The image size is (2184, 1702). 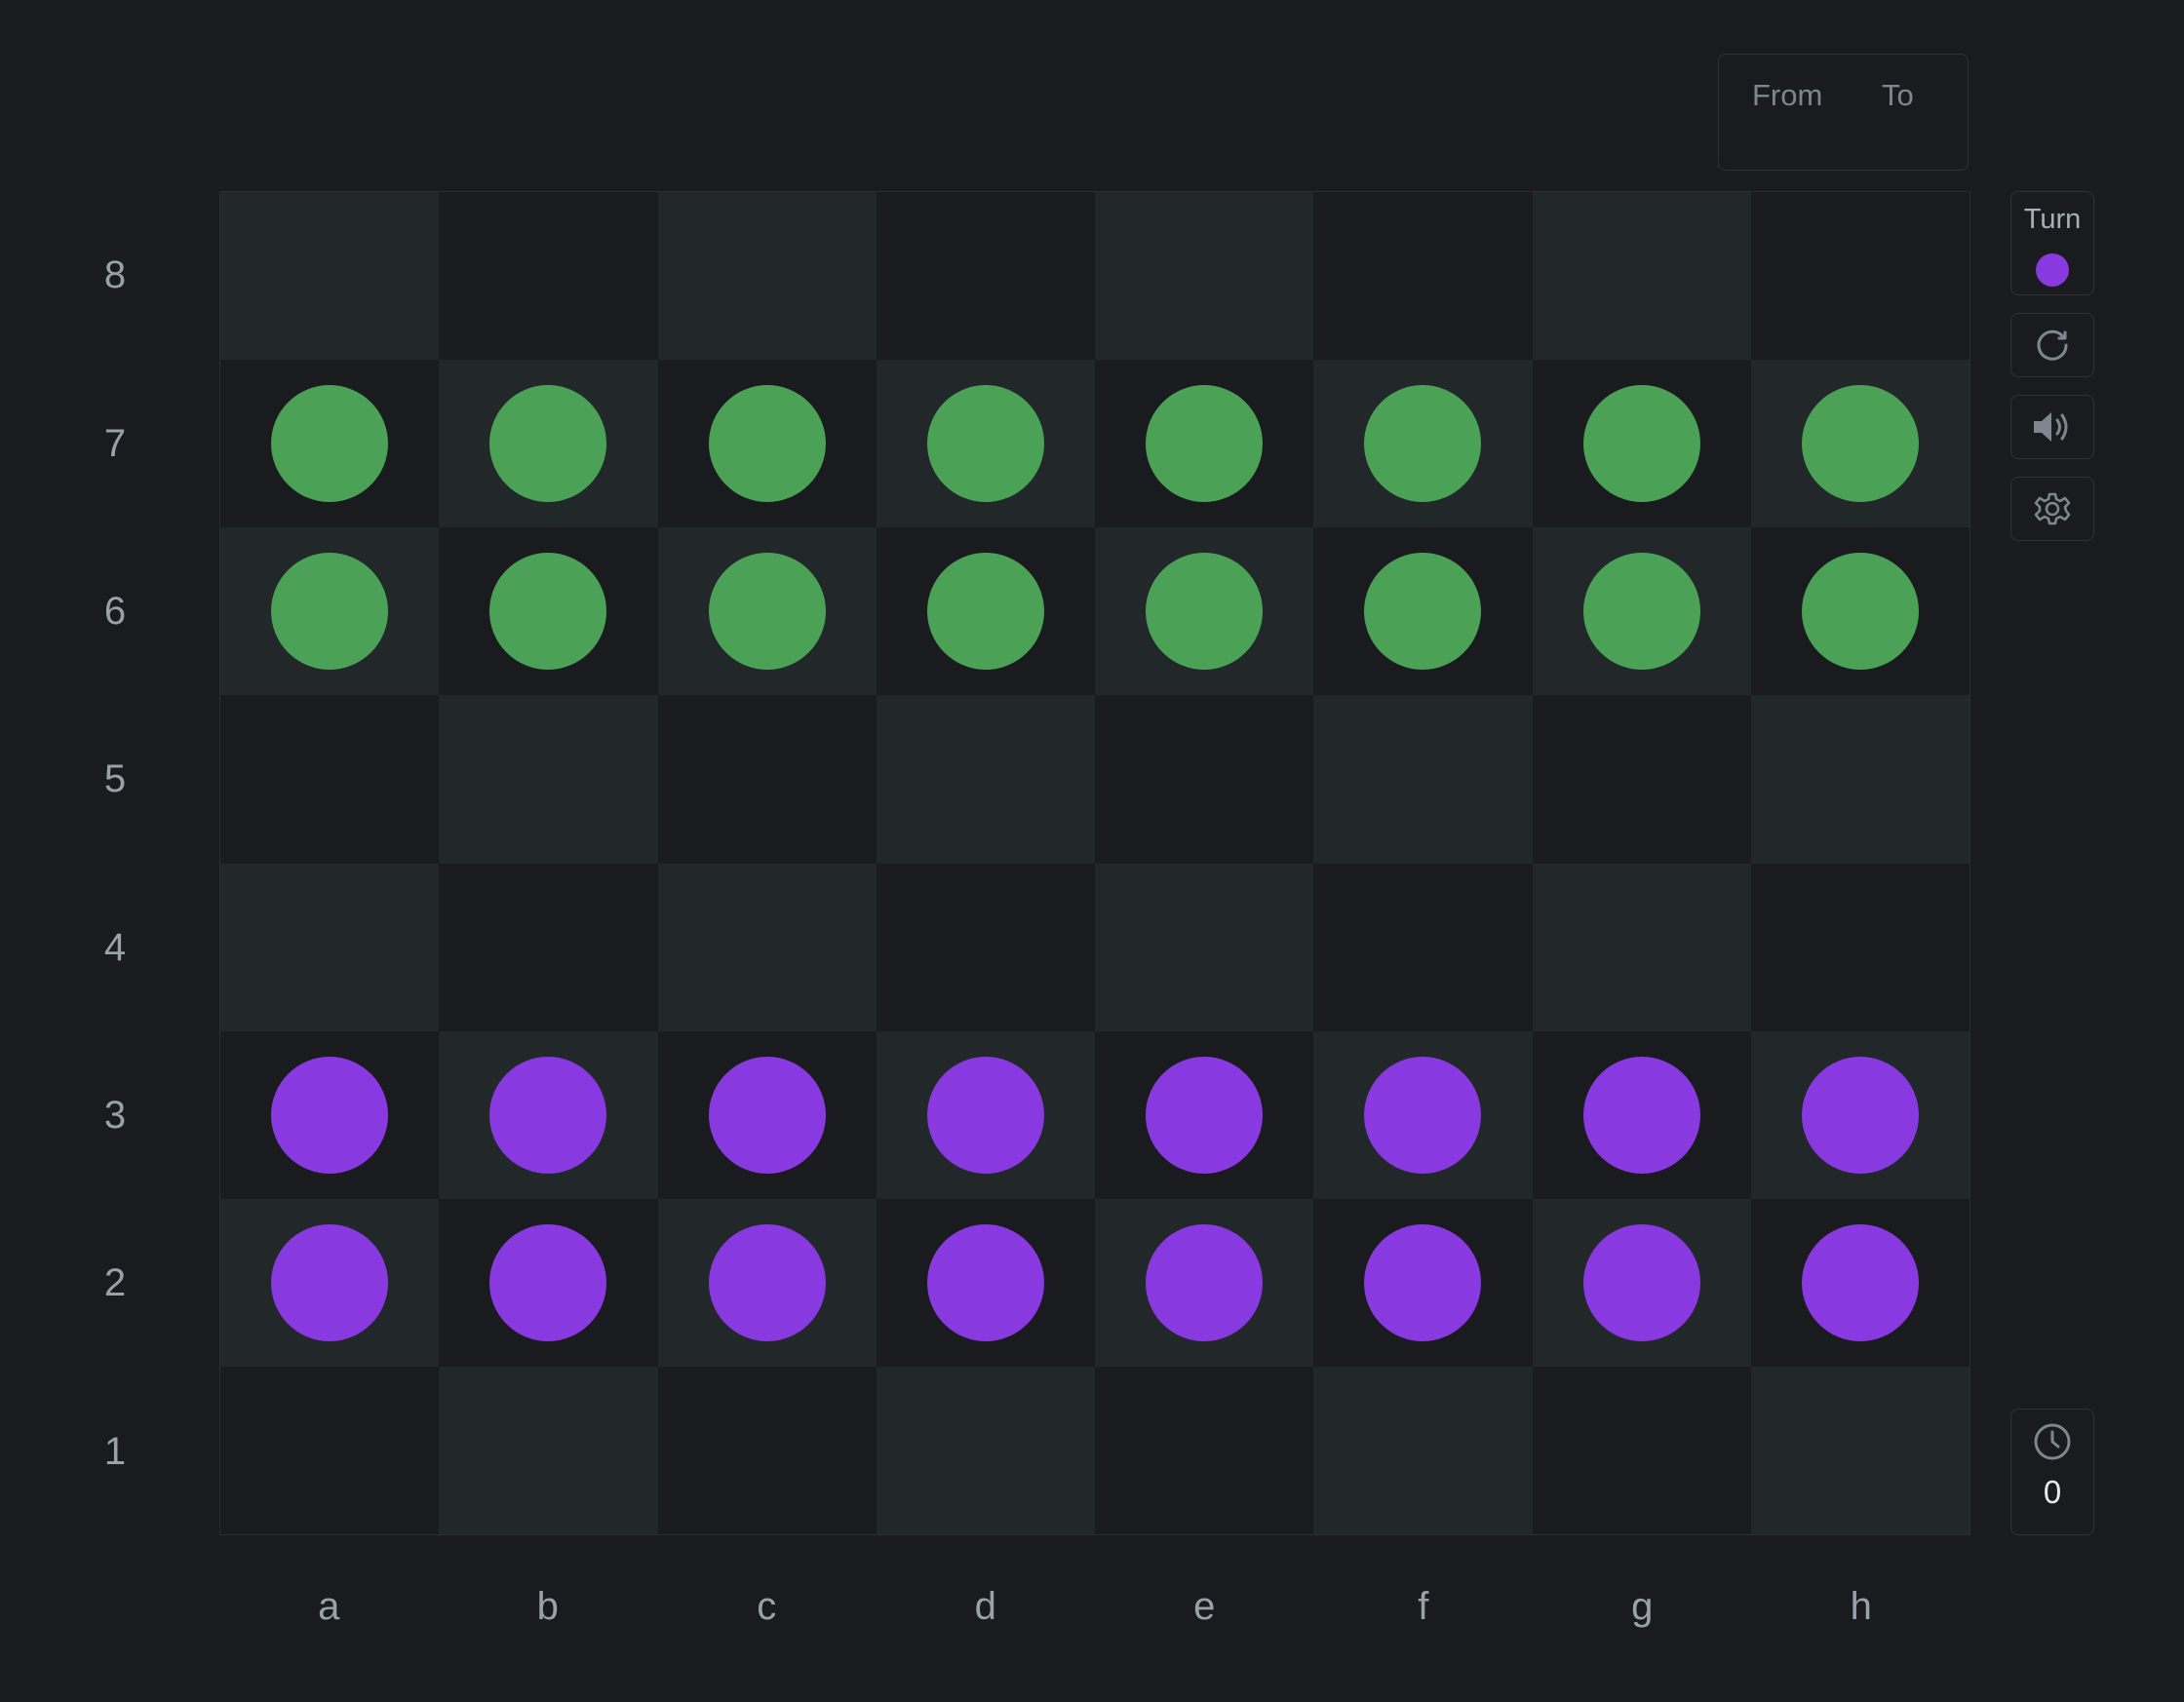 I want to click on square-c2, so click(x=767, y=1282).